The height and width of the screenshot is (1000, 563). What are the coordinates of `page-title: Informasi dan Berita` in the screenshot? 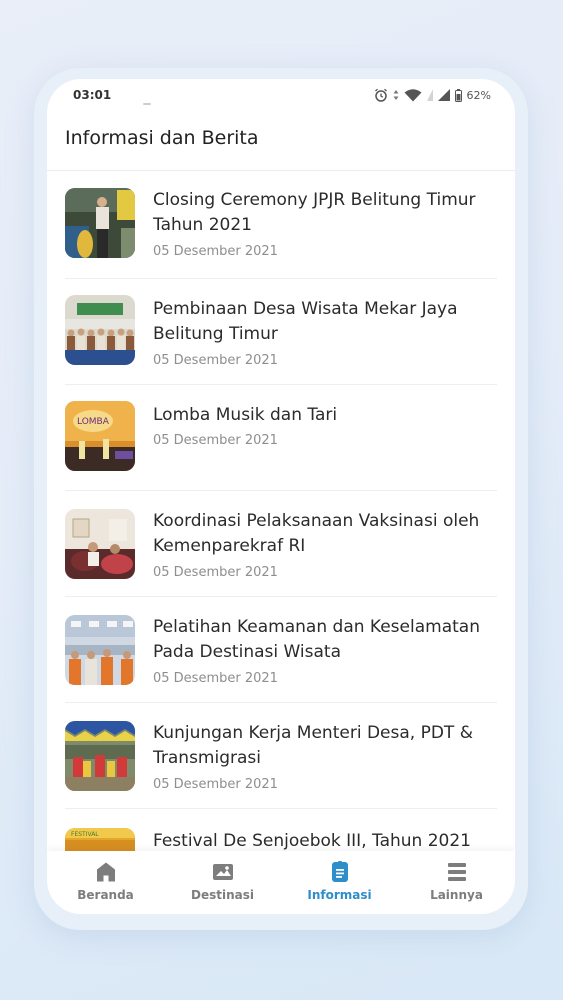 It's located at (162, 138).